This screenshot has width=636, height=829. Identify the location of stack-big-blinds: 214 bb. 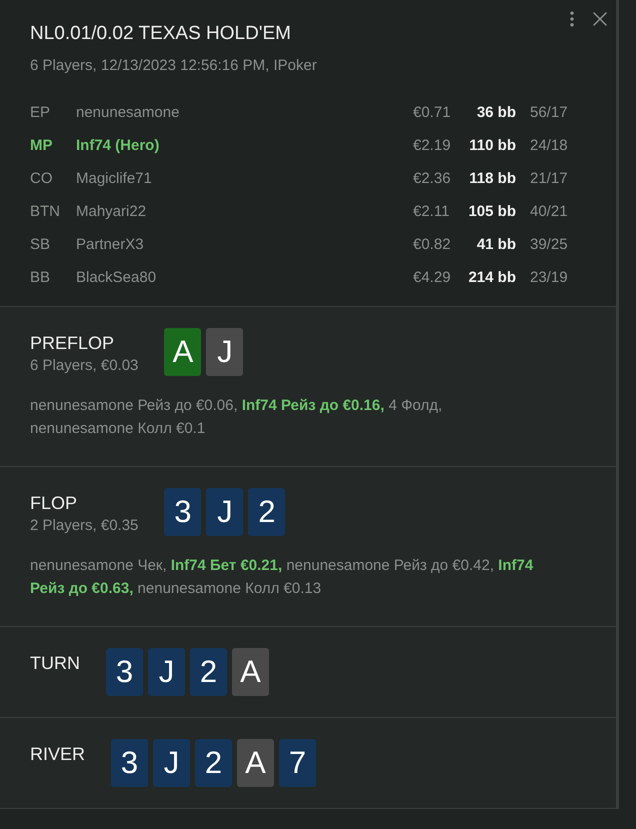
(492, 277).